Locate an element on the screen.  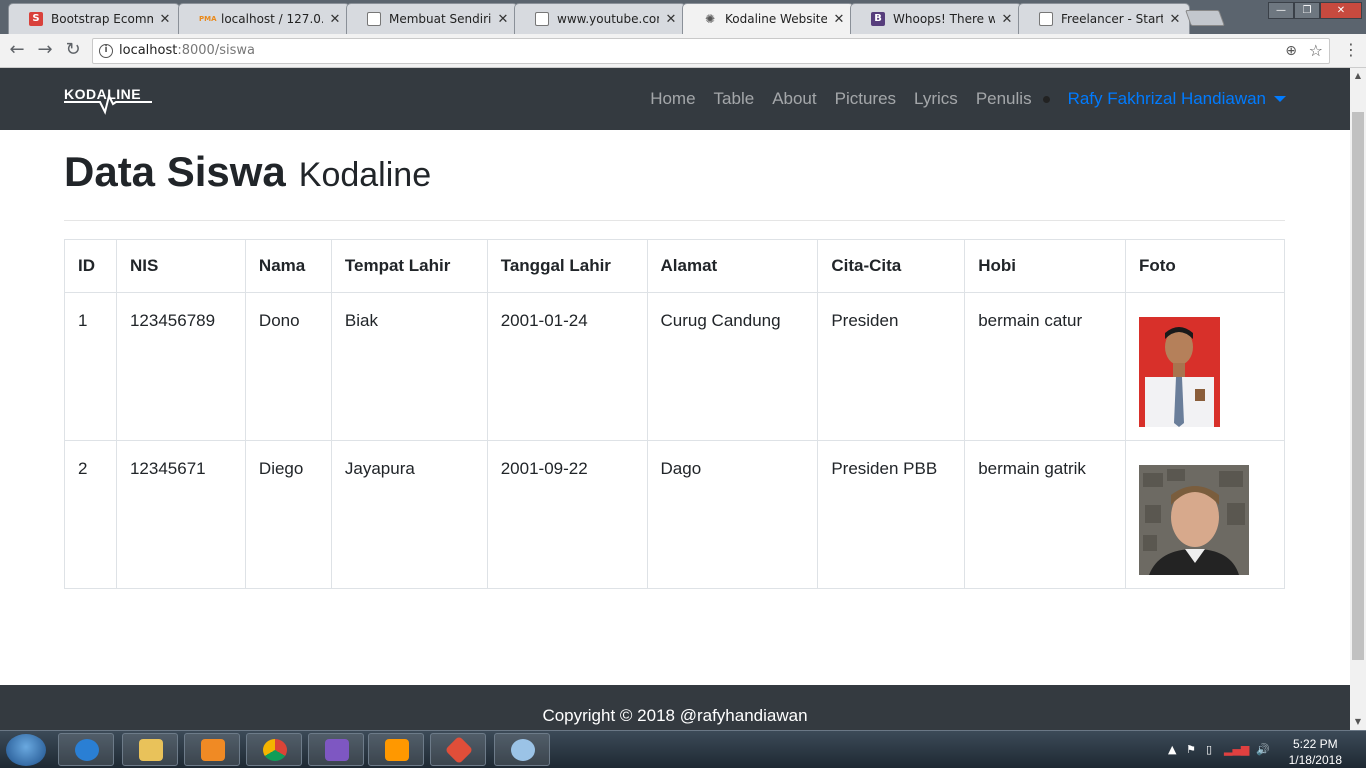
media-player-icon is located at coordinates (213, 750).